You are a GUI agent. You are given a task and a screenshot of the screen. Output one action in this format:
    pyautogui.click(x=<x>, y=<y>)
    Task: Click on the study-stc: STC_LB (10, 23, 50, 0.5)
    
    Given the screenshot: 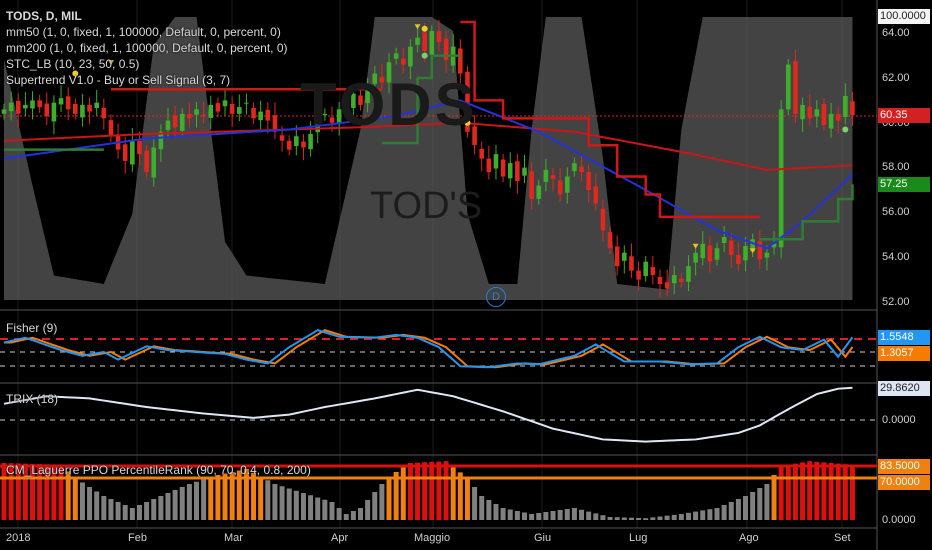 What is the action you would take?
    pyautogui.click(x=147, y=64)
    